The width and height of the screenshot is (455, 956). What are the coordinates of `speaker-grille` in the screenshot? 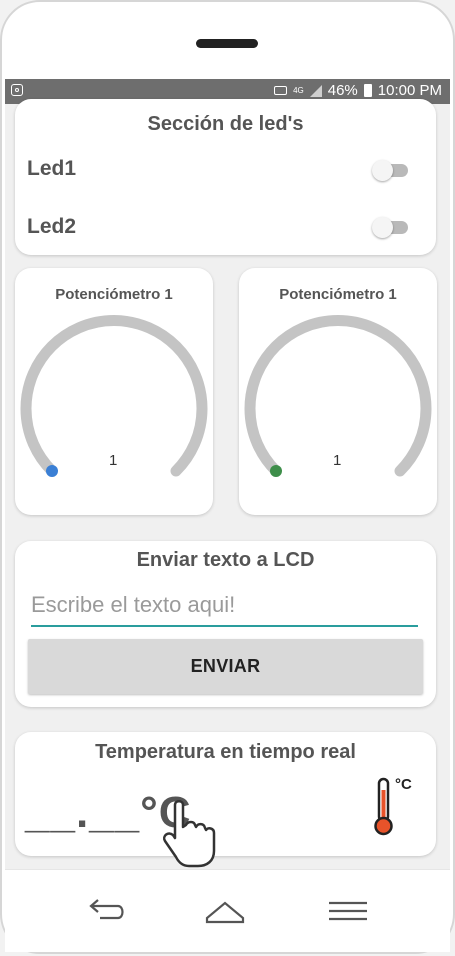 It's located at (227, 43).